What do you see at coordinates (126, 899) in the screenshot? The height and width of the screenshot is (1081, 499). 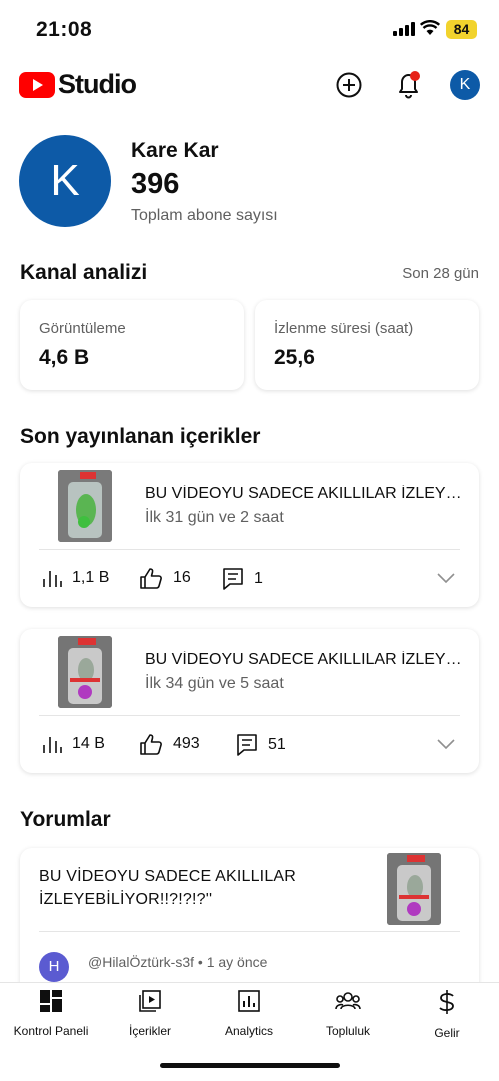 I see `comment-video-title-line2: İZLEYEBİLİYOR!!?!?!?''` at bounding box center [126, 899].